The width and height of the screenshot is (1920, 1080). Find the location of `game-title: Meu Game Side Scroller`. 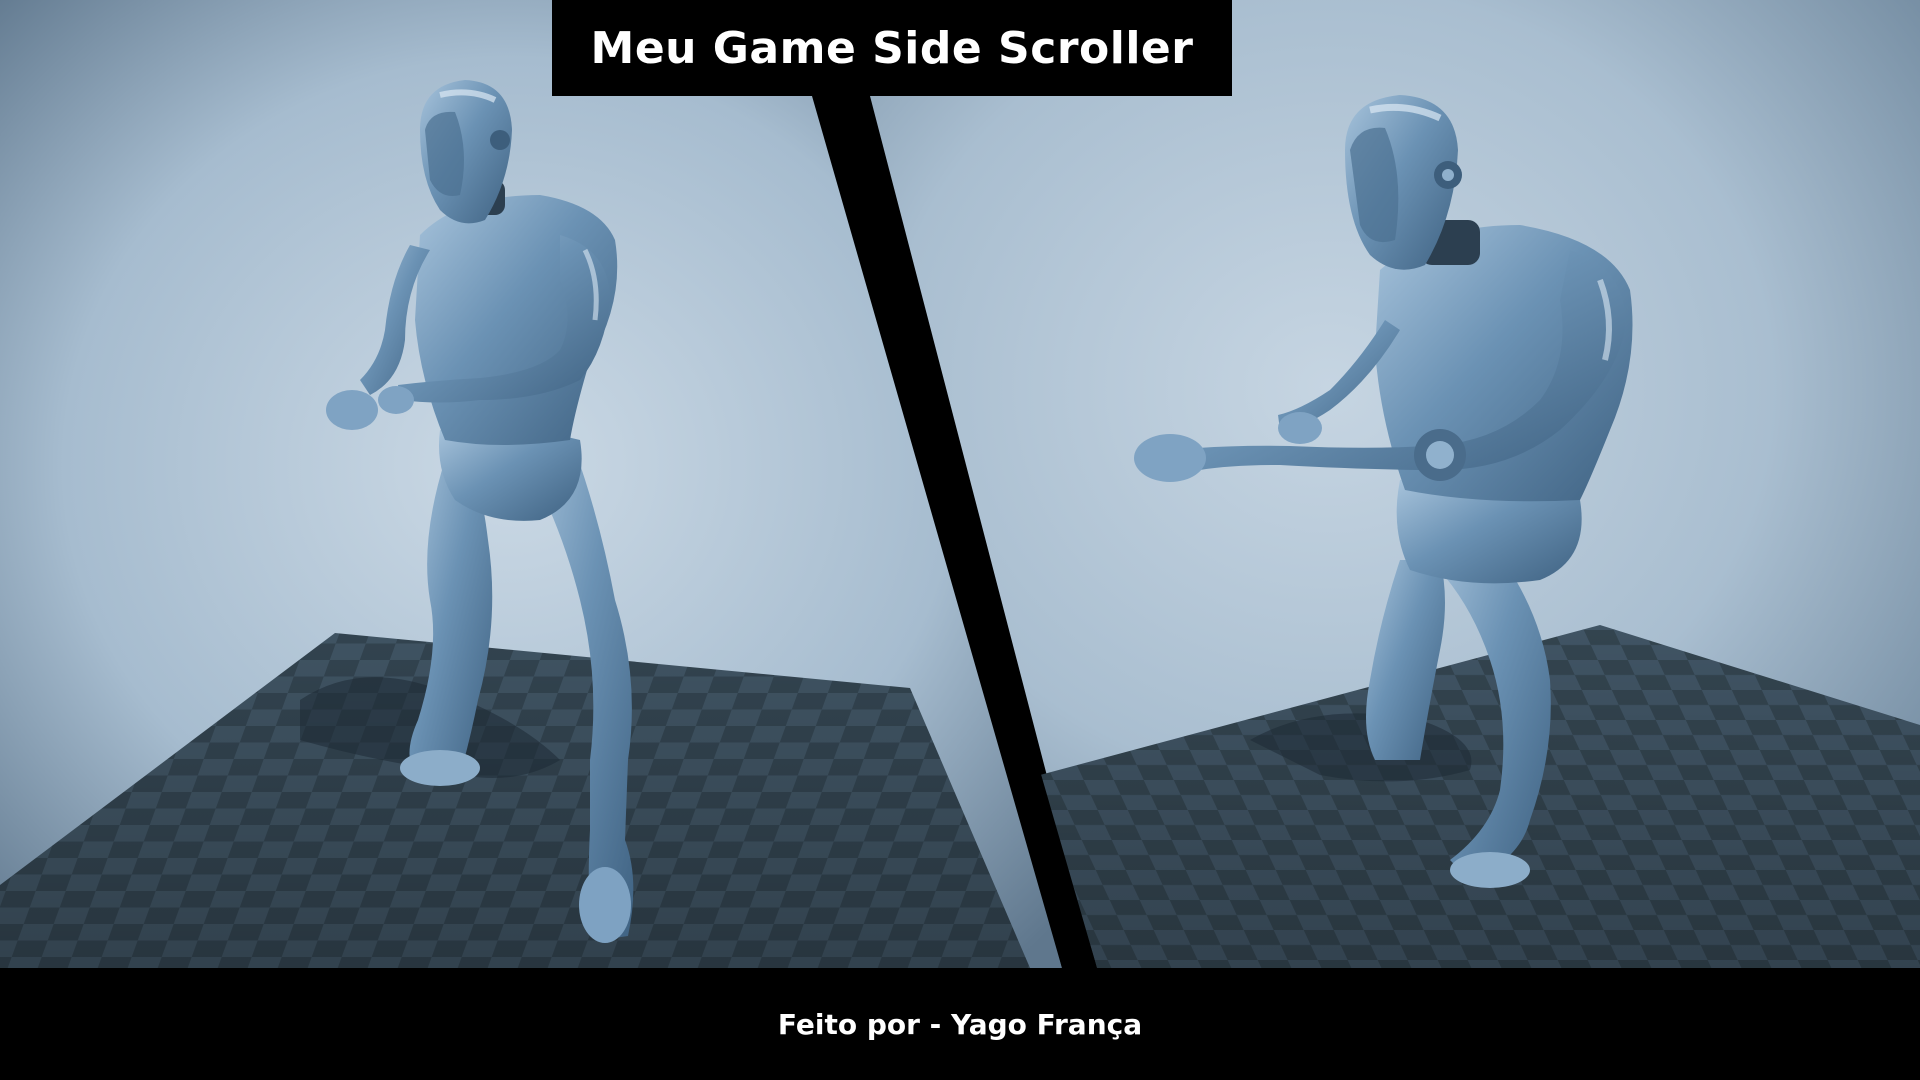

game-title: Meu Game Side Scroller is located at coordinates (892, 48).